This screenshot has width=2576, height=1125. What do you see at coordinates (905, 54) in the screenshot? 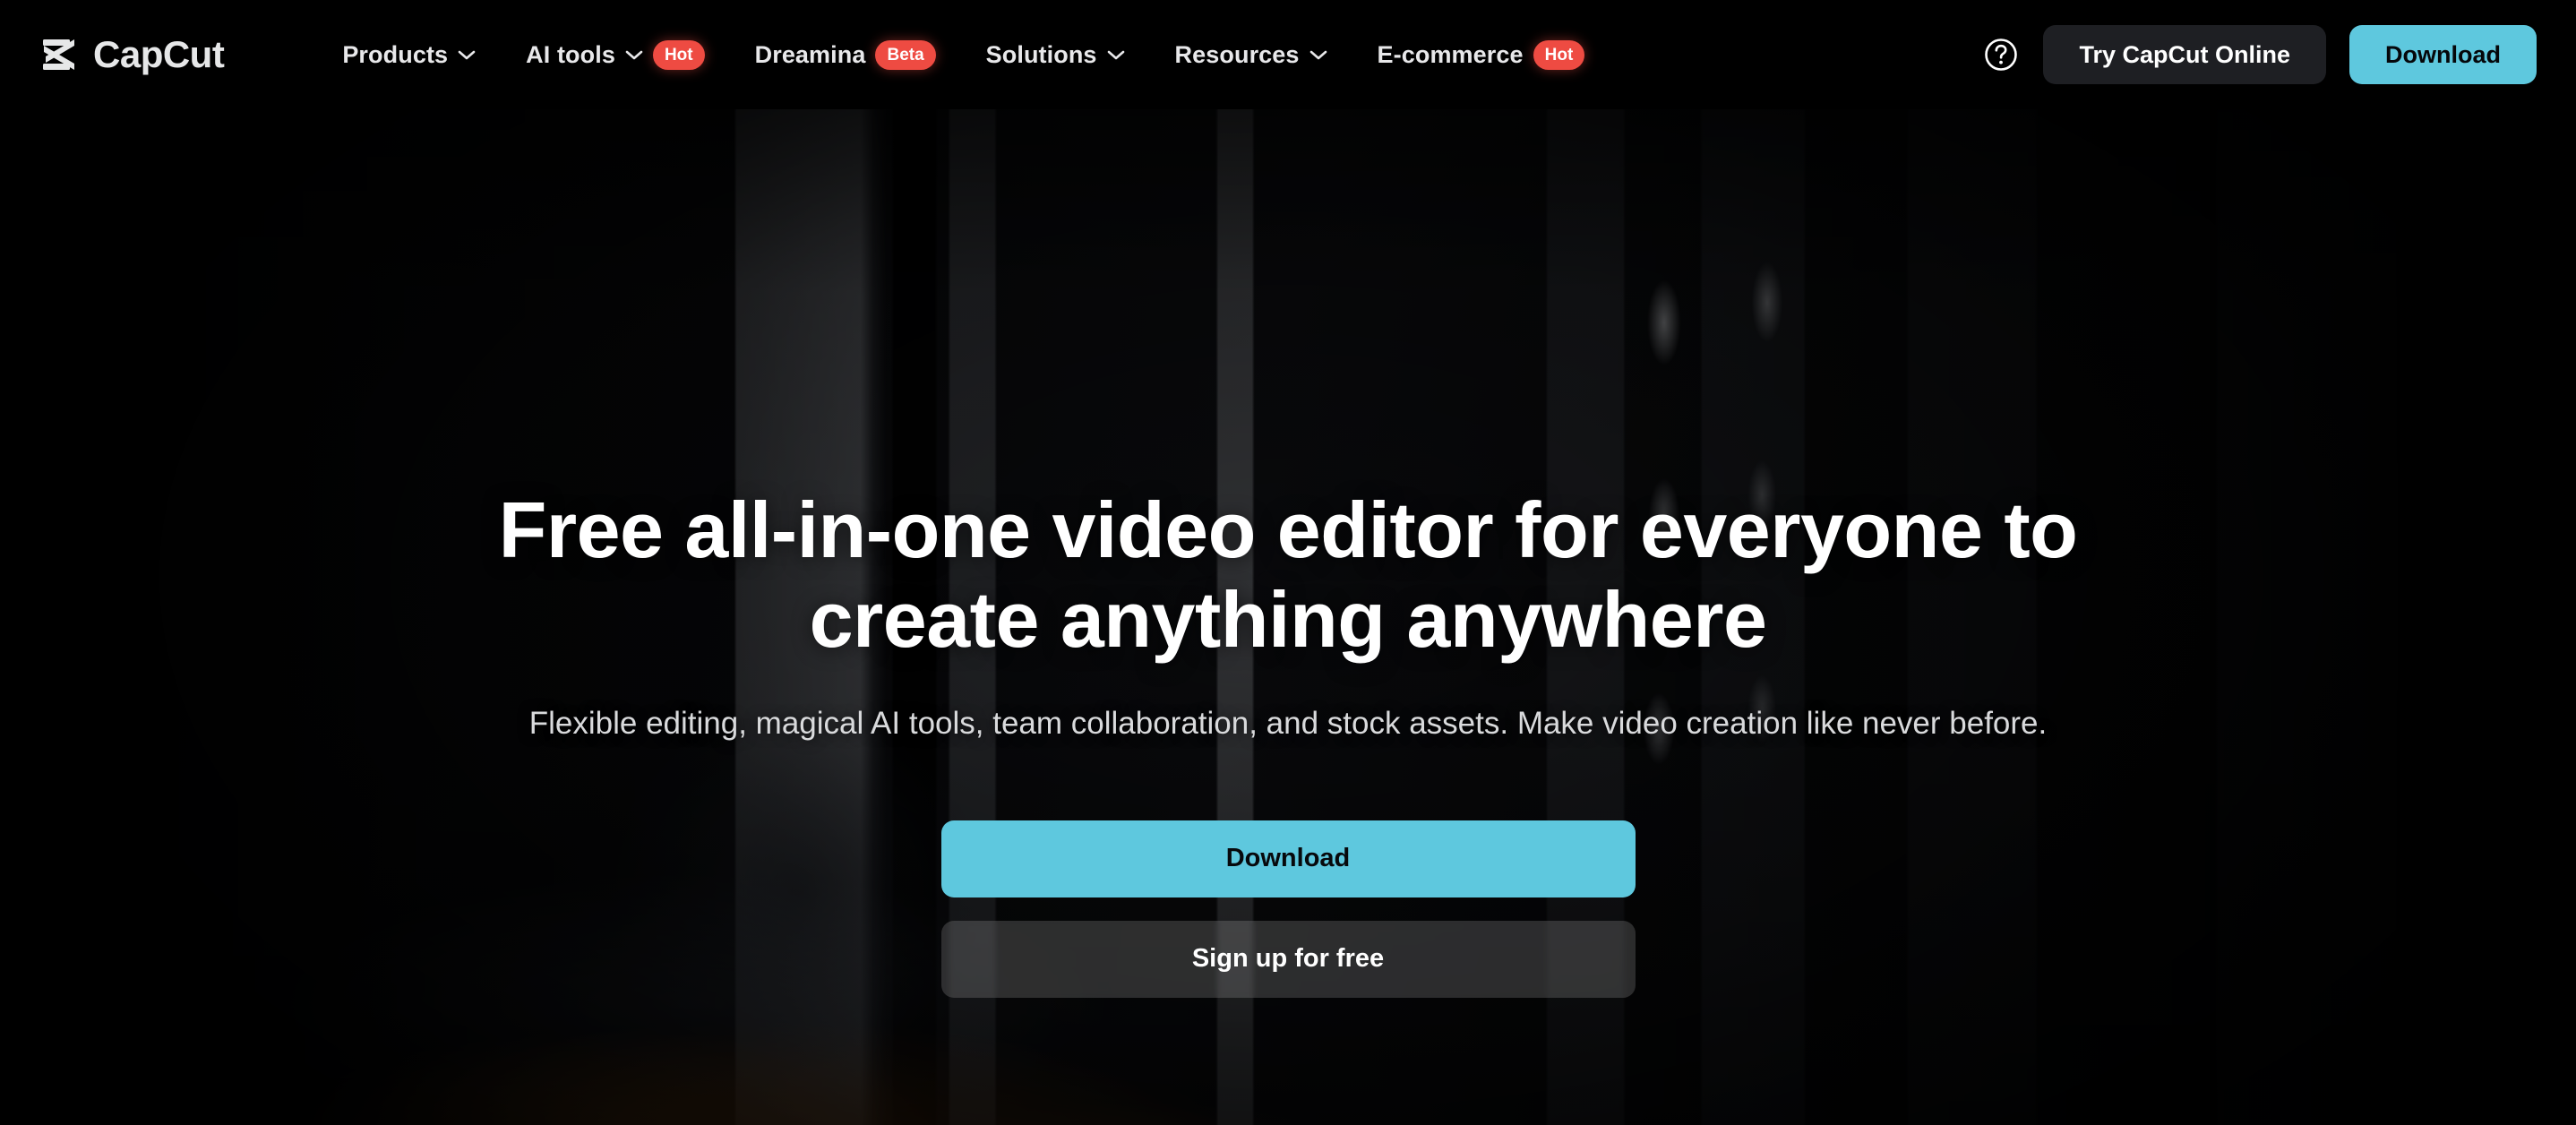
I see `status-badge-beta: Beta` at bounding box center [905, 54].